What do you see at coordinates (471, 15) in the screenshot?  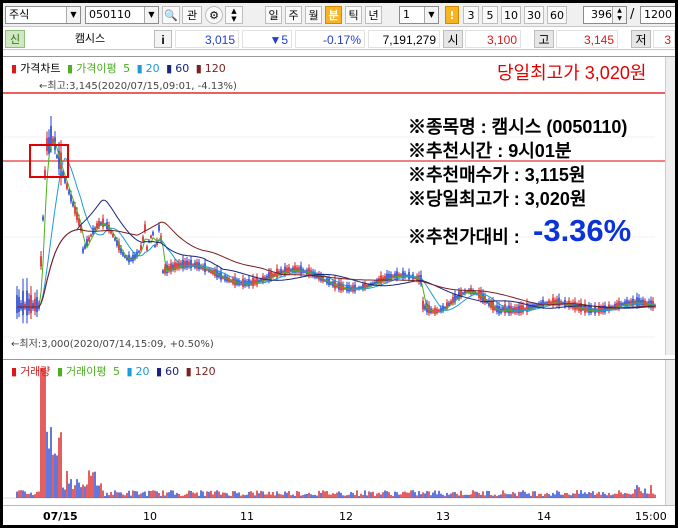 I see `interval-3-button: 3` at bounding box center [471, 15].